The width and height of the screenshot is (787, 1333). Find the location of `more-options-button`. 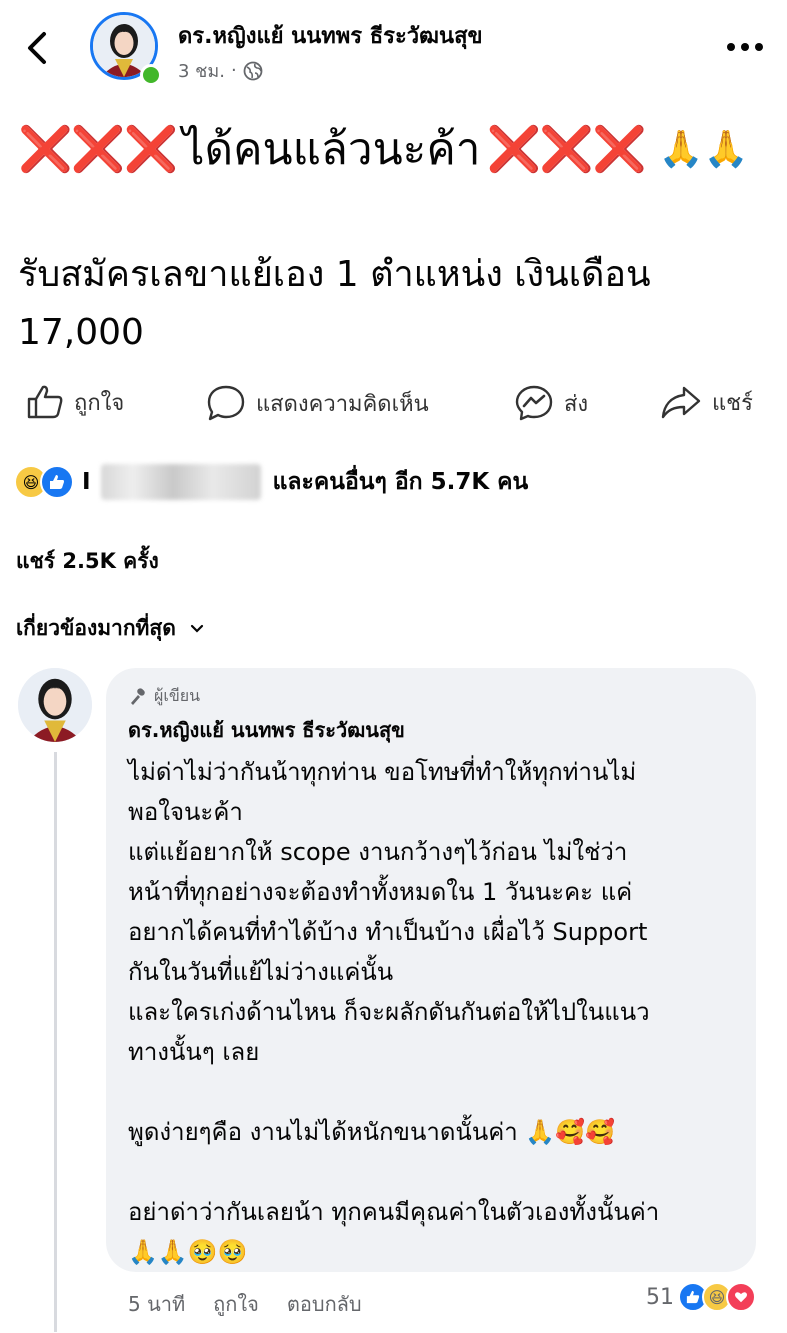

more-options-button is located at coordinates (745, 47).